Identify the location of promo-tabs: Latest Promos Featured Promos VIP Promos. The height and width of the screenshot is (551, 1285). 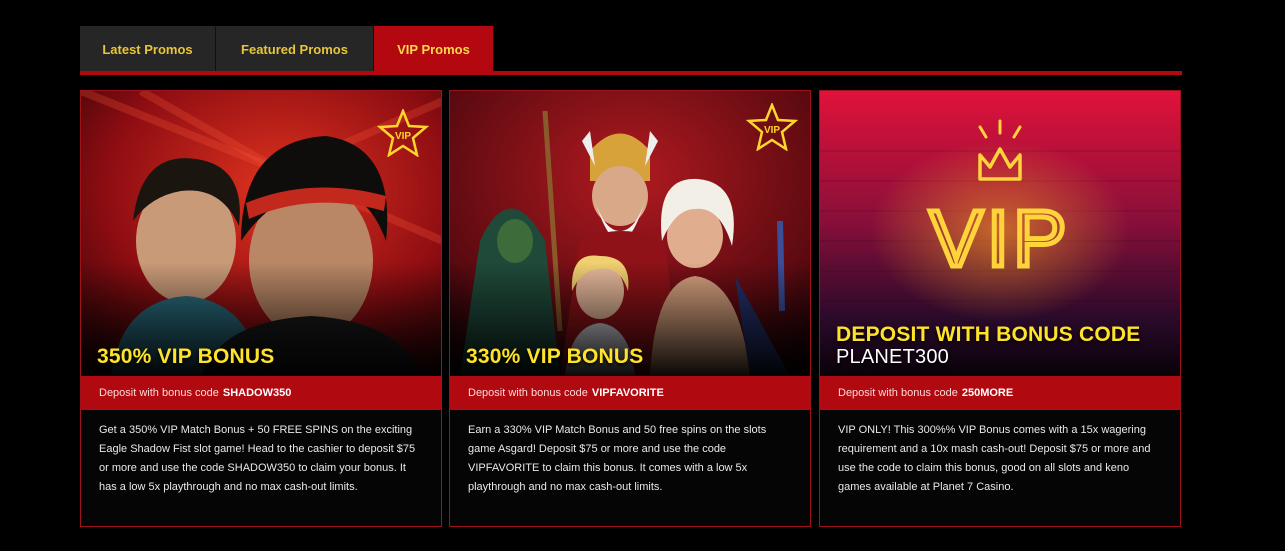
(287, 49).